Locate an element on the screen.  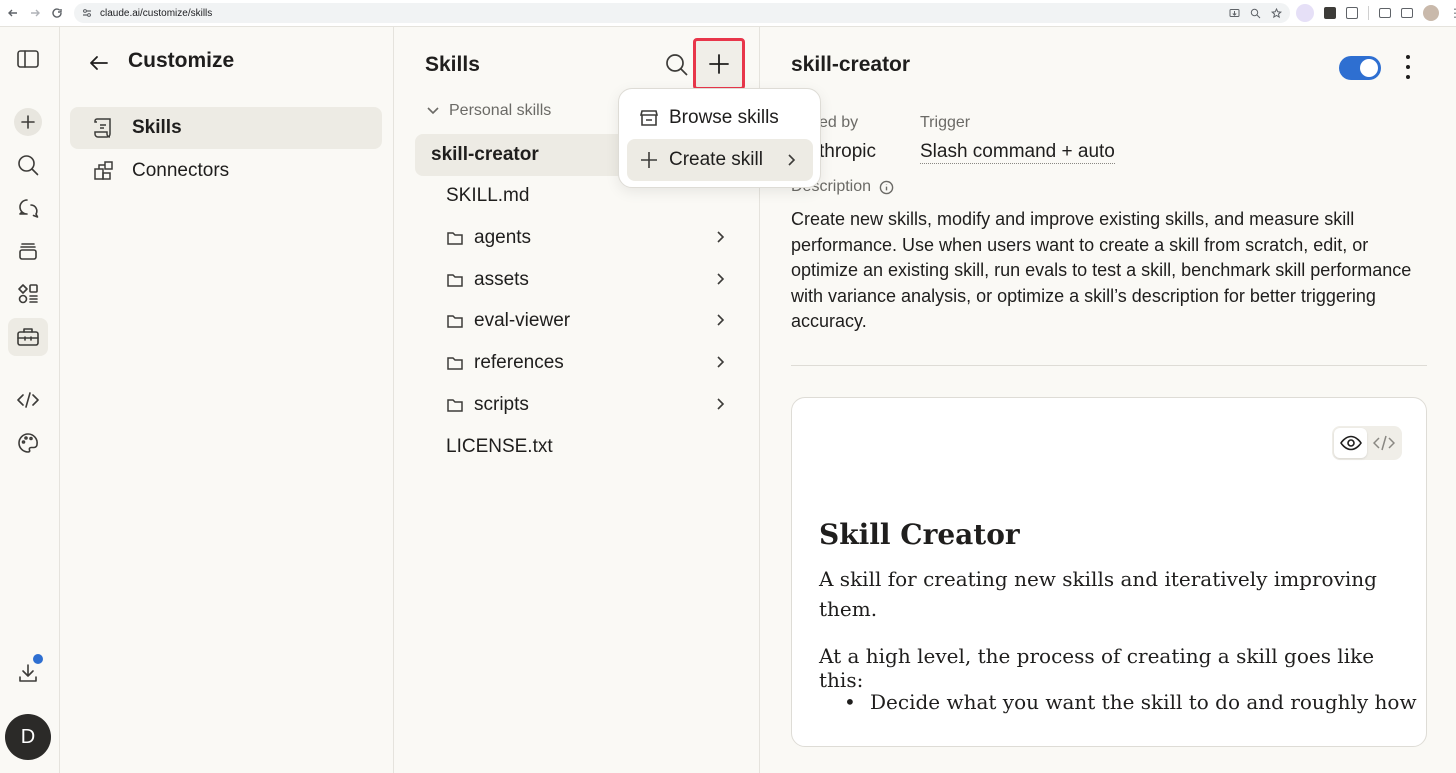
nav-item-connectors: Connectors is located at coordinates (226, 171).